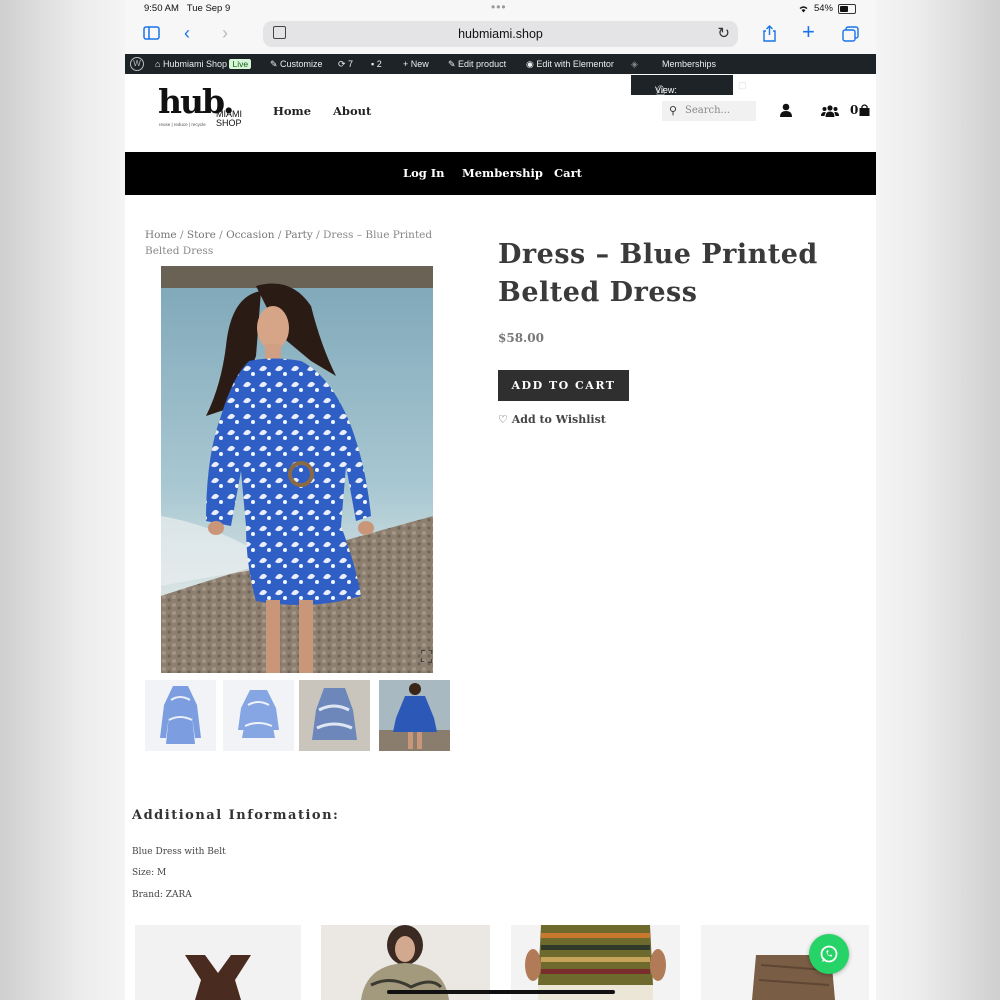 The width and height of the screenshot is (1000, 1000). I want to click on breadcrumb-occasion: Occasion, so click(250, 235).